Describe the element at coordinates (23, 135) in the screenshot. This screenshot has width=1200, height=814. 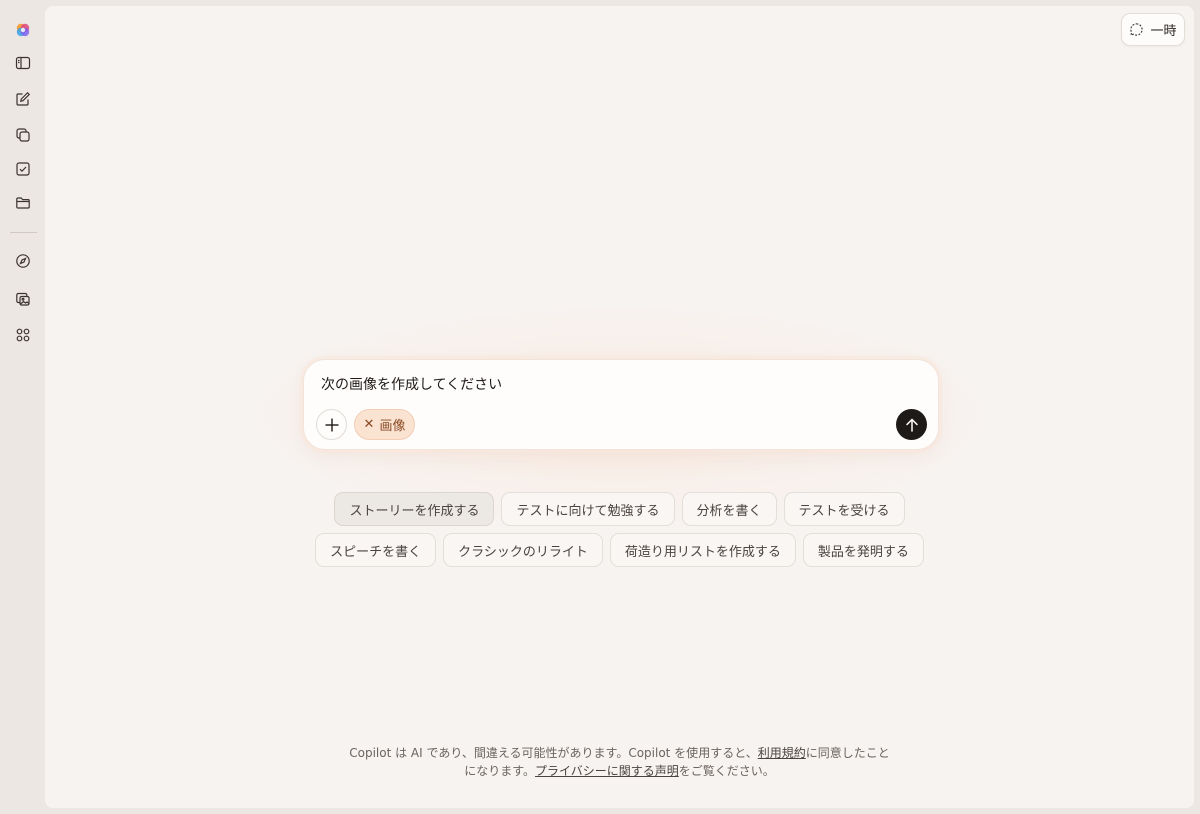
I see `pages-icon` at that location.